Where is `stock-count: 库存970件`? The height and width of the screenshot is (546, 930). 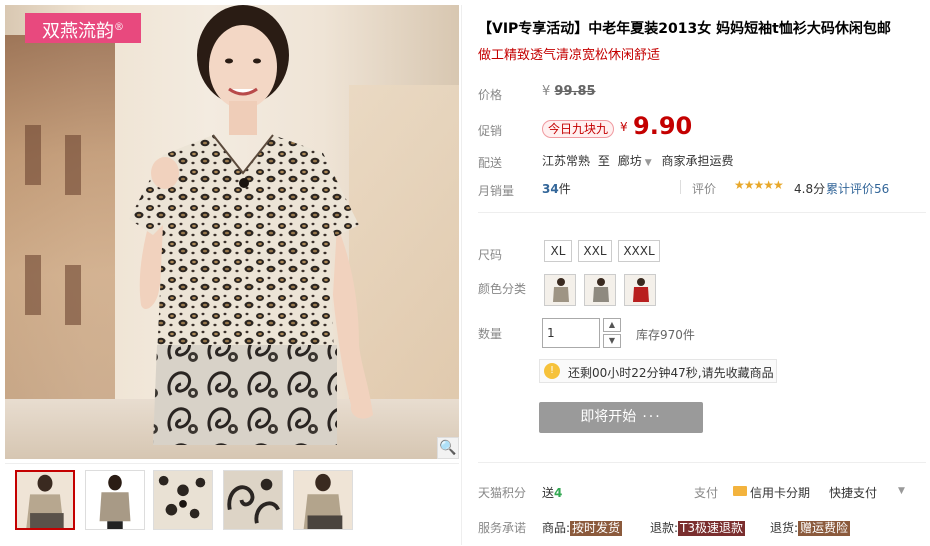 stock-count: 库存970件 is located at coordinates (665, 335).